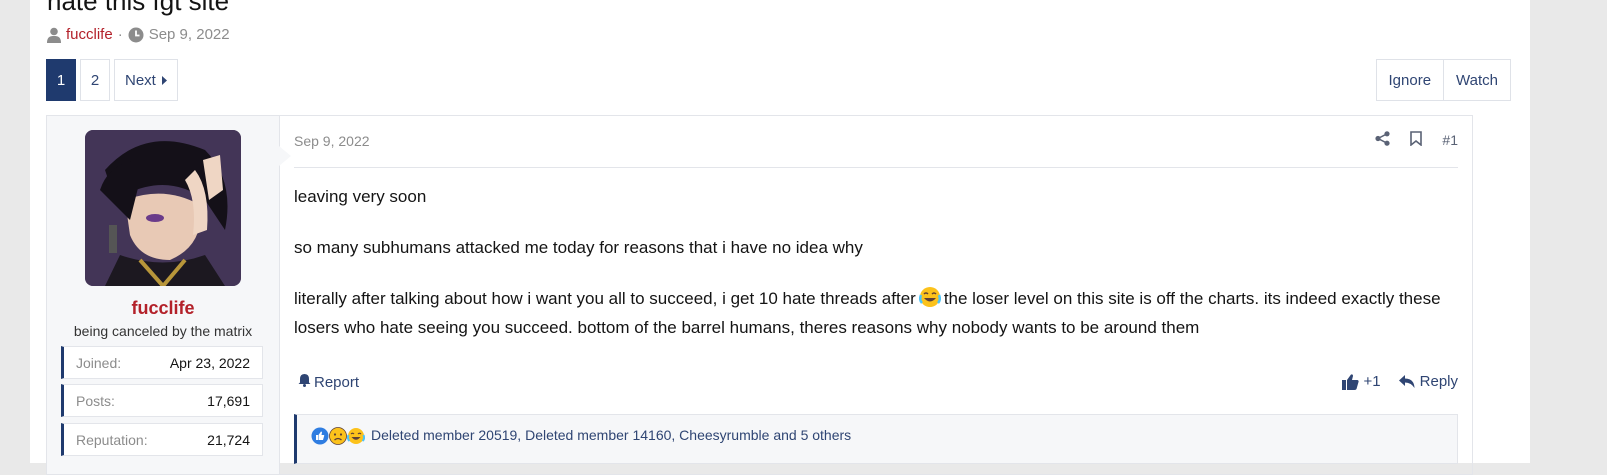 The image size is (1607, 475). I want to click on post-header: Sep 9, 2022 #1, so click(876, 142).